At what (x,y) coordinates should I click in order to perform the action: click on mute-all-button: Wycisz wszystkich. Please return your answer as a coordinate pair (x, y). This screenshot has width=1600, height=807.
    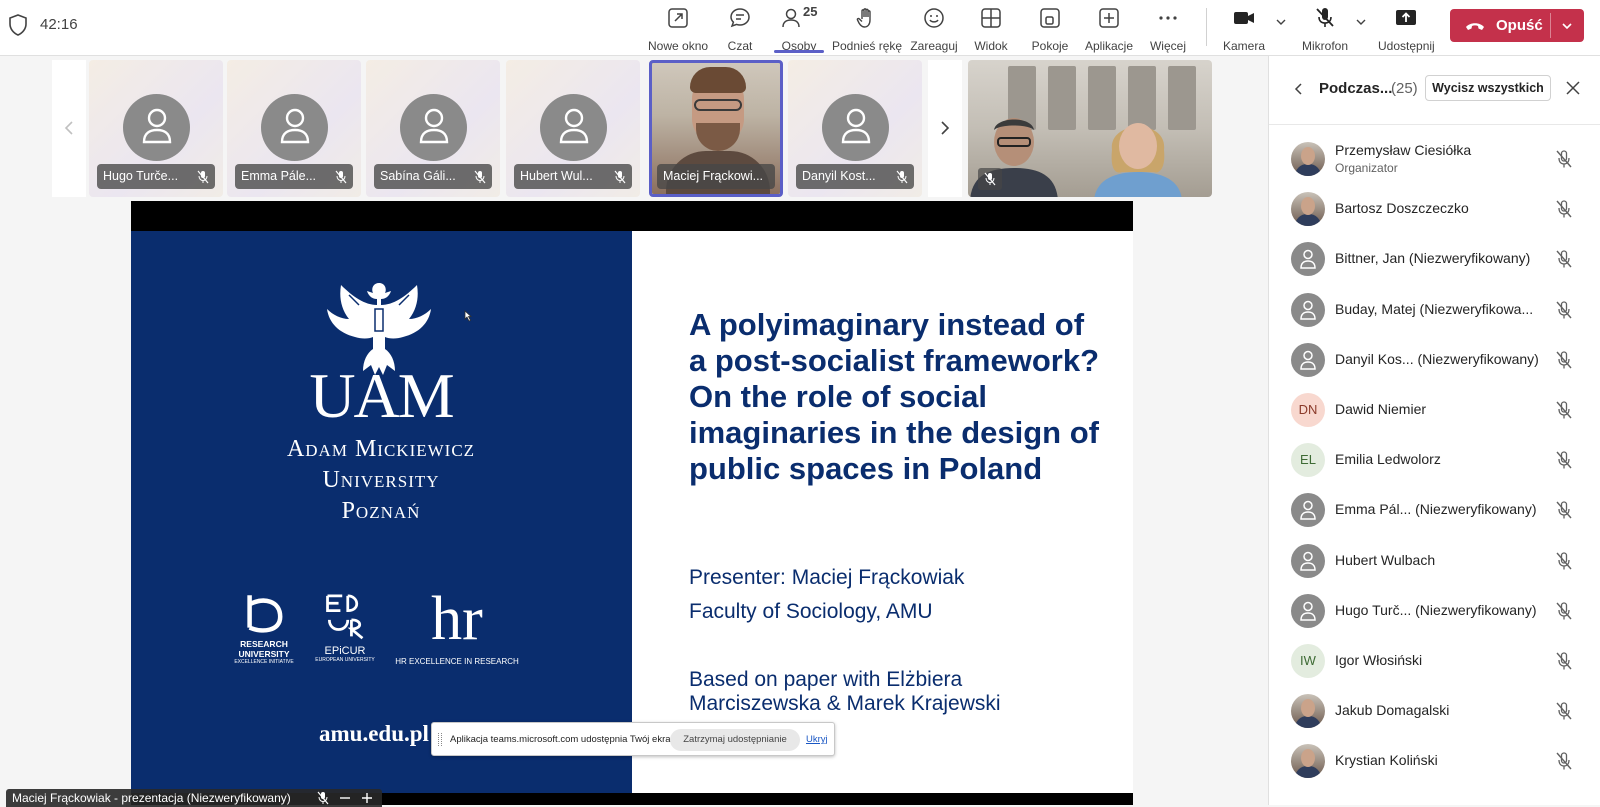
    Looking at the image, I should click on (1488, 88).